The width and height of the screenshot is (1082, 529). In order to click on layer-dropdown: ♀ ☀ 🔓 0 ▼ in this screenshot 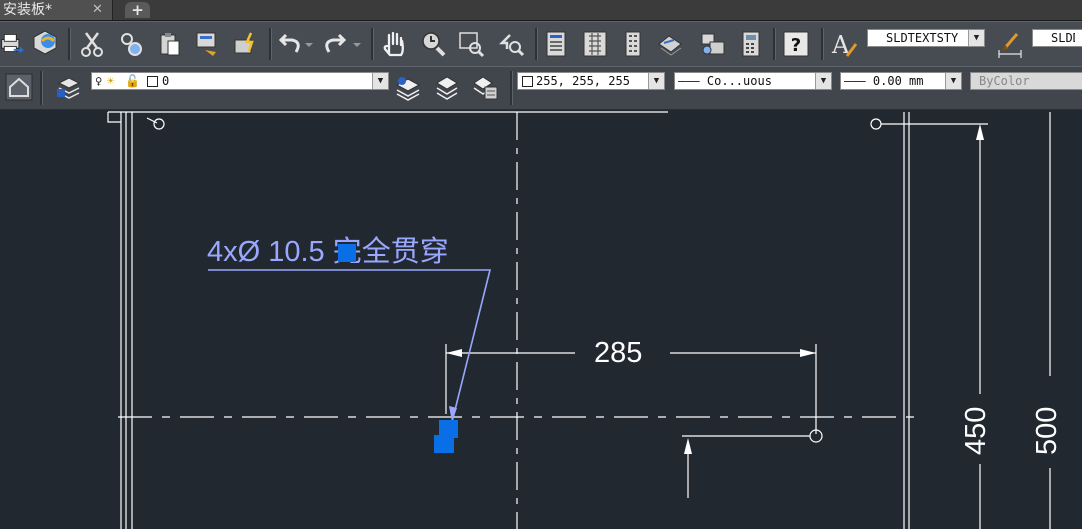, I will do `click(240, 81)`.